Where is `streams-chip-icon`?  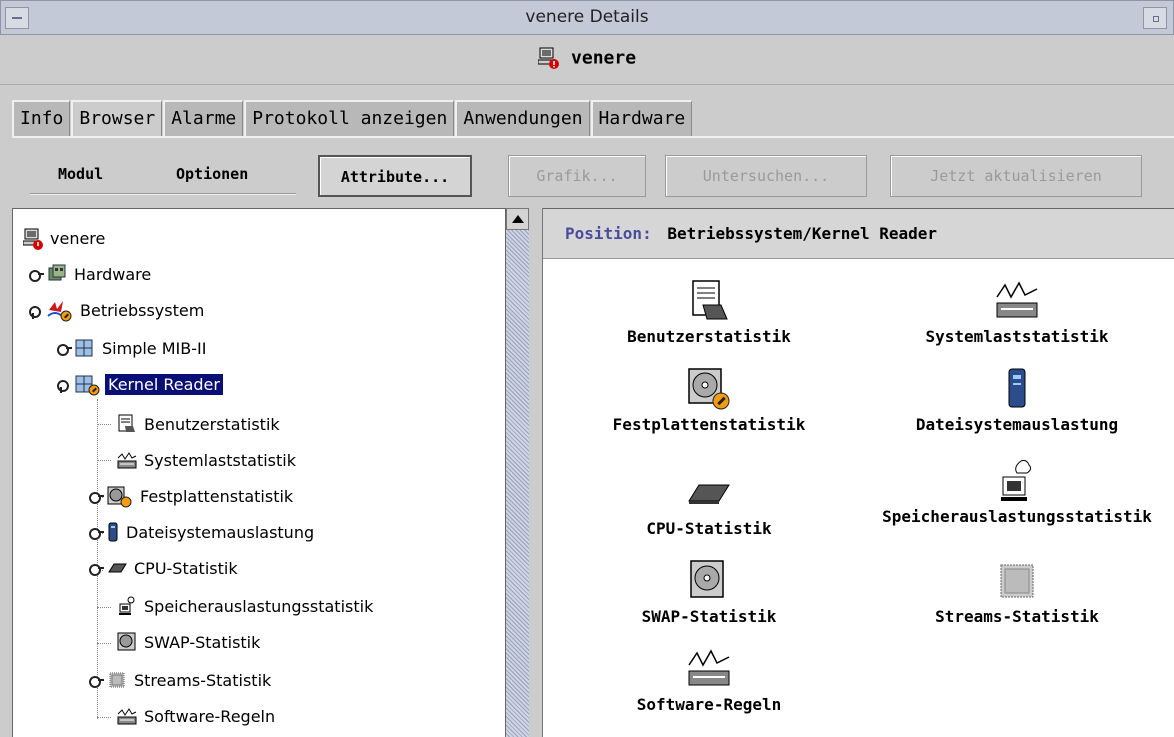 streams-chip-icon is located at coordinates (1017, 581).